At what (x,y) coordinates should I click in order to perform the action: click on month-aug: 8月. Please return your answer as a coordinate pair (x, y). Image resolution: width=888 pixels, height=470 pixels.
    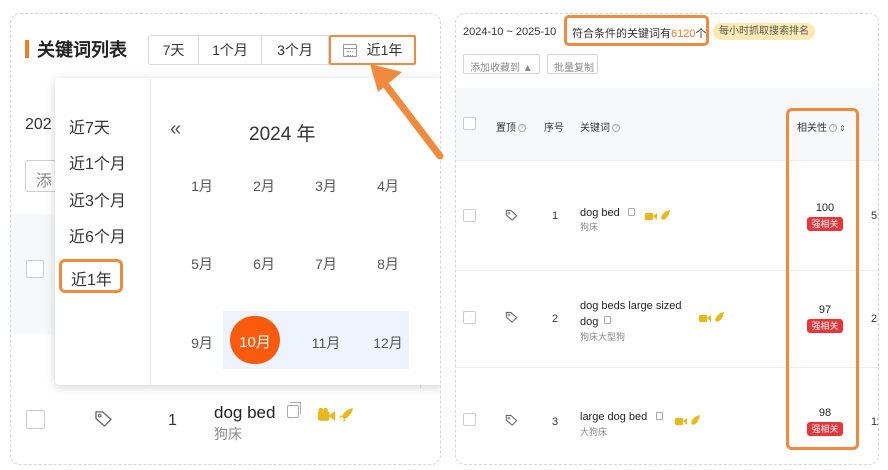
    Looking at the image, I should click on (388, 264).